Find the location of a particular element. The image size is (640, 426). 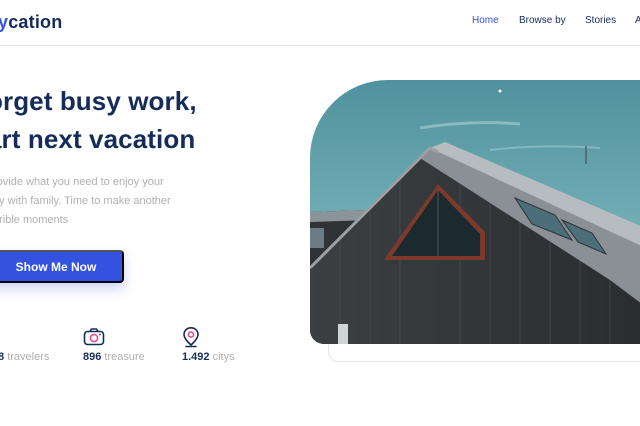

stat-treasure-value: 896 is located at coordinates (92, 357).